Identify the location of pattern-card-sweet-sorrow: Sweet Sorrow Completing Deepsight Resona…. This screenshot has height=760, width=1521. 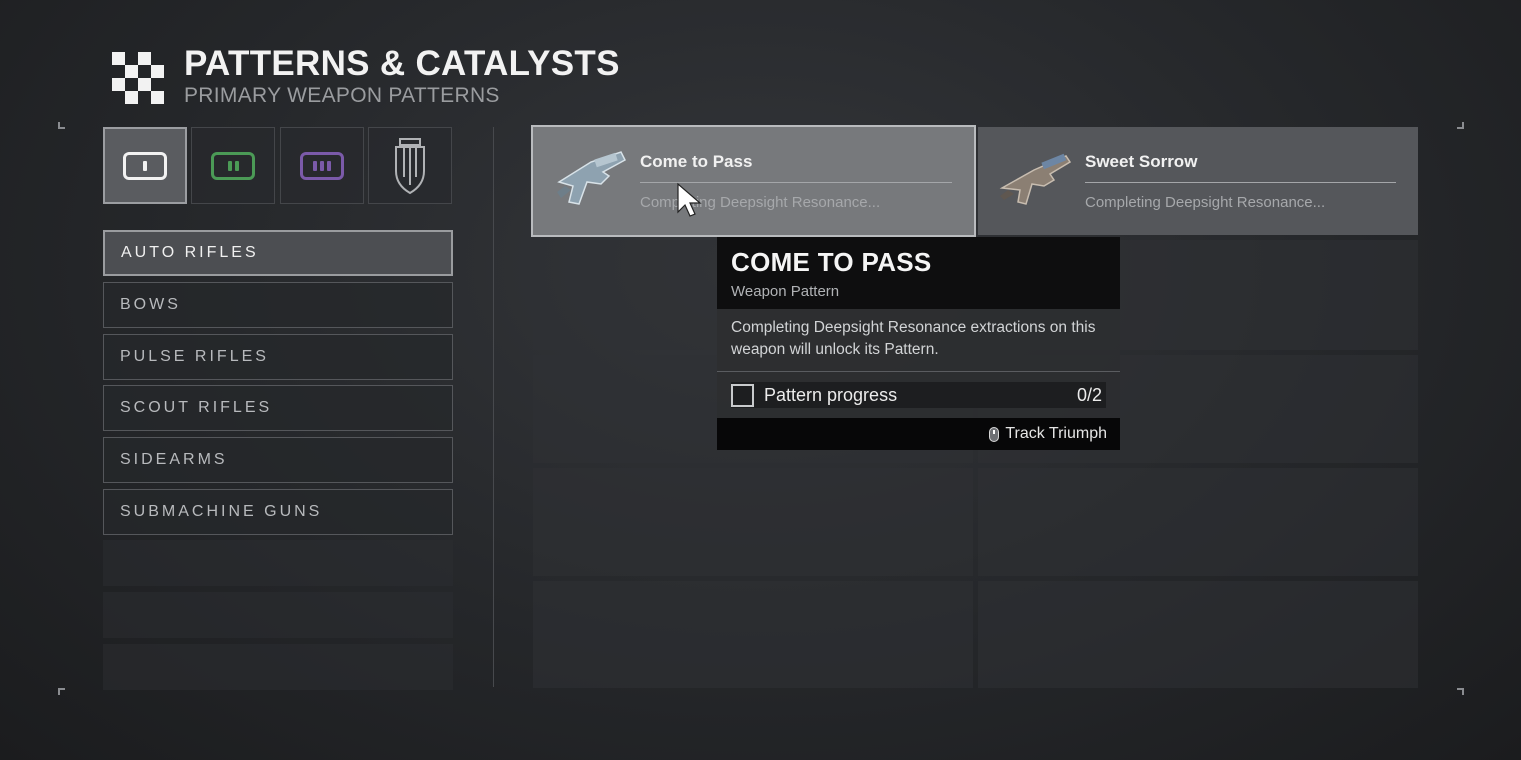
(1198, 181).